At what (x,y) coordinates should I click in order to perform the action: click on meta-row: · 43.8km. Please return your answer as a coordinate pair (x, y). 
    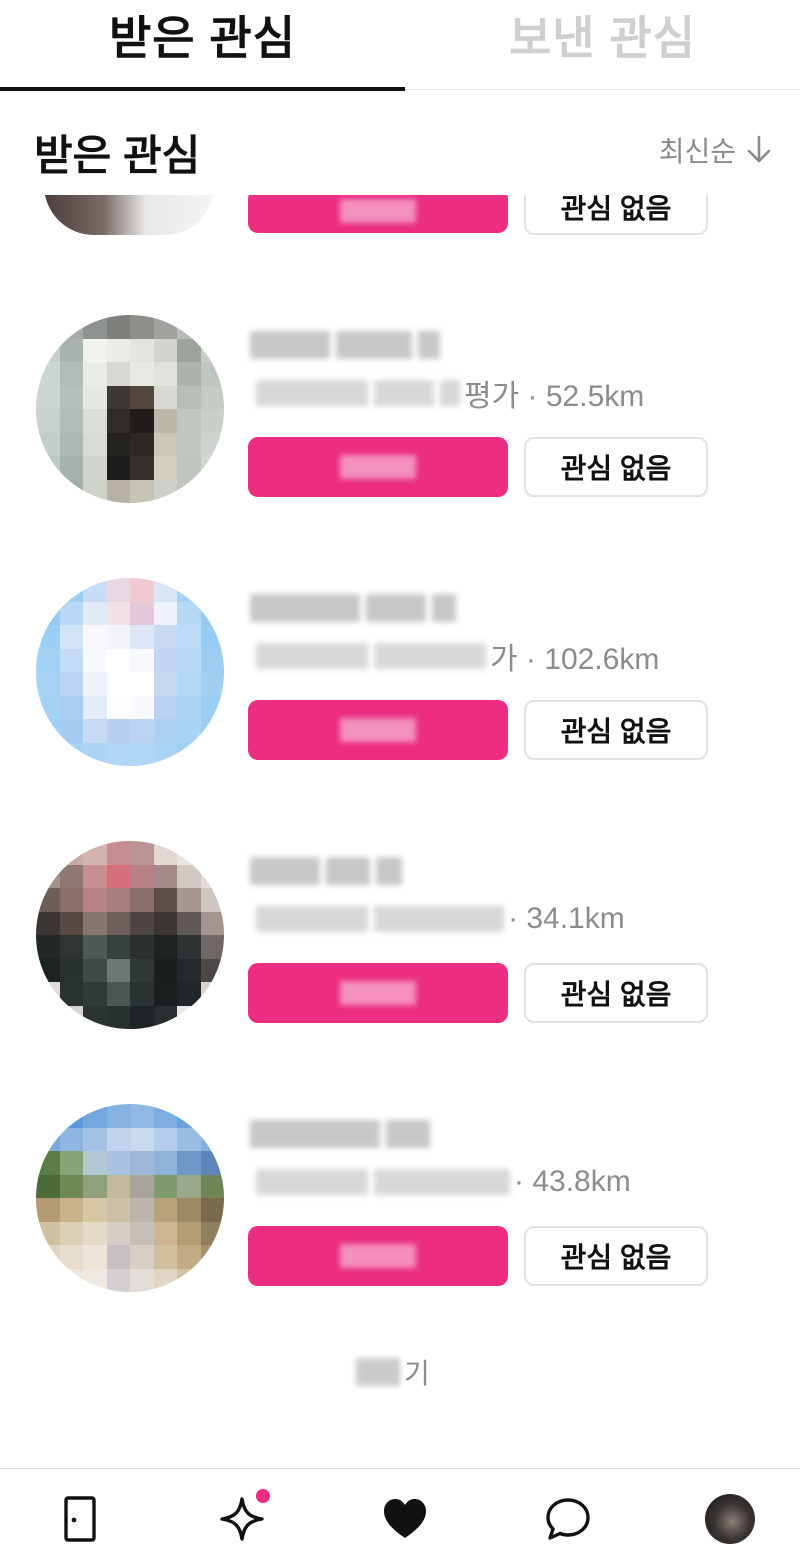
    Looking at the image, I should click on (443, 1182).